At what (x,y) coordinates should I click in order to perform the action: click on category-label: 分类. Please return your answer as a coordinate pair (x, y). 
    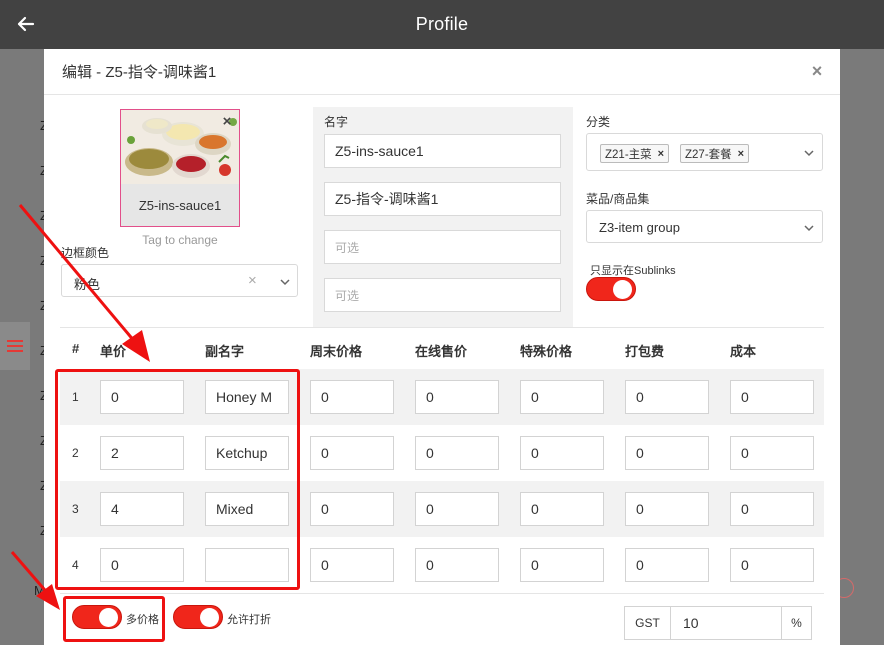
    Looking at the image, I should click on (598, 122).